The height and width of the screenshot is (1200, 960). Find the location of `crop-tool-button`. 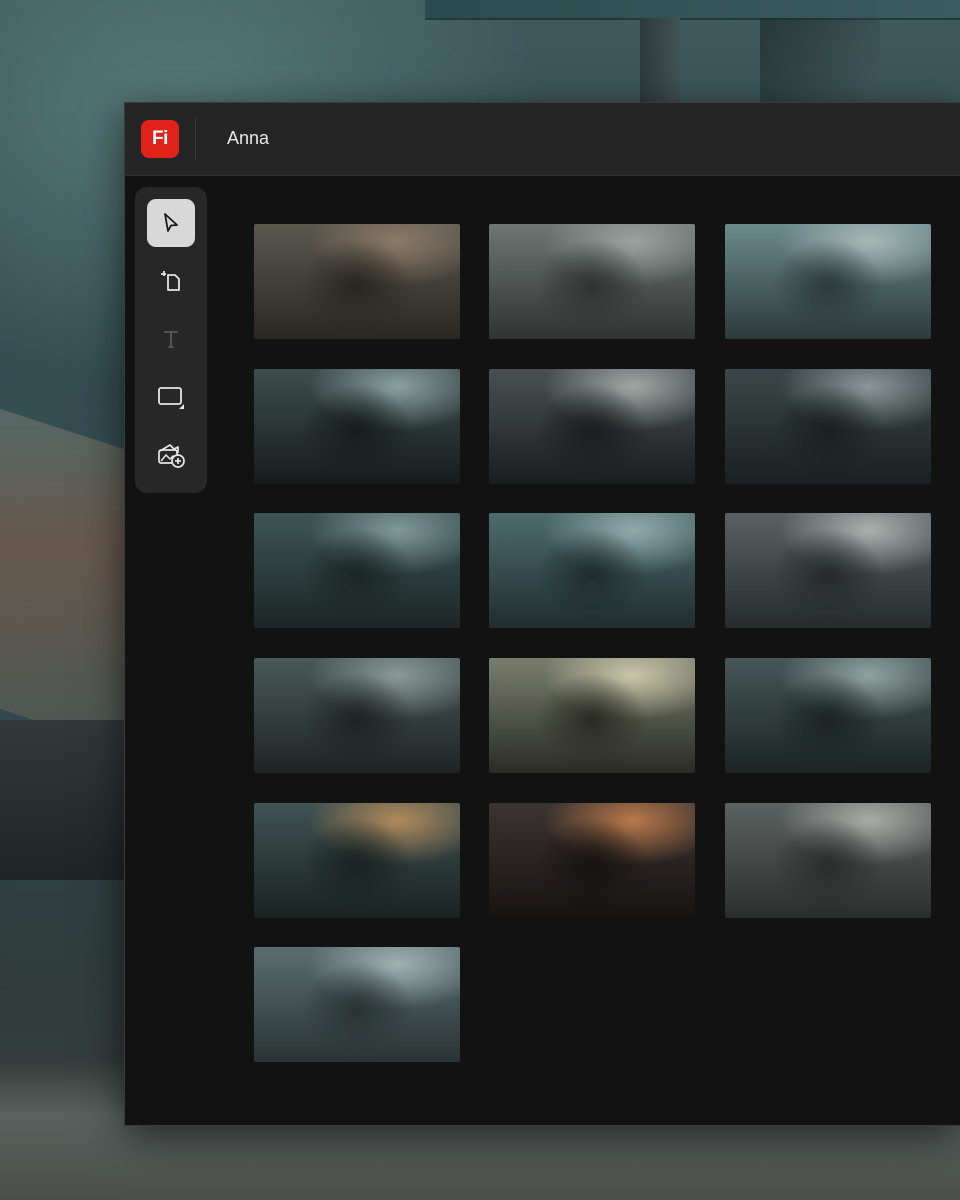

crop-tool-button is located at coordinates (171, 281).